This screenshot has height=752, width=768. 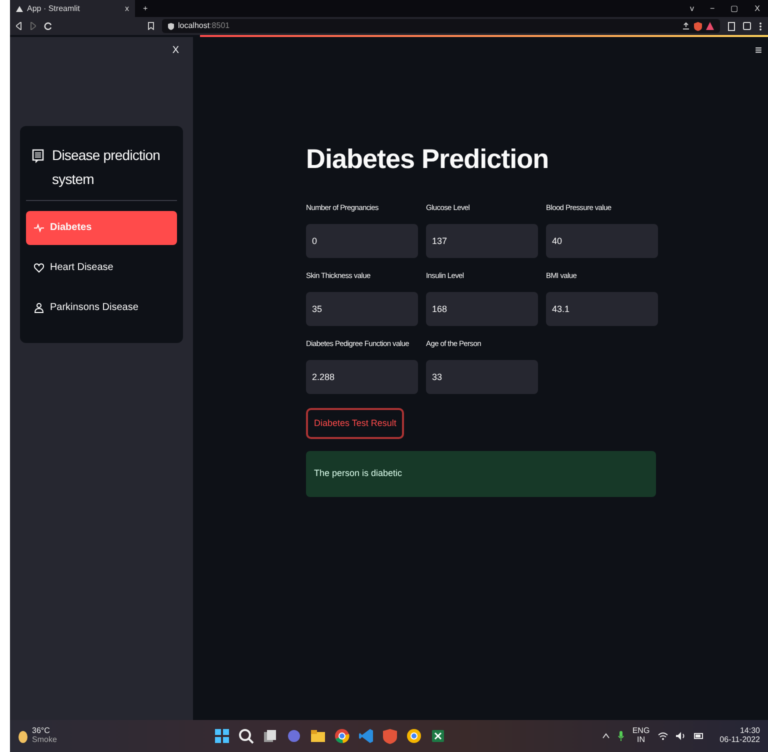 I want to click on language-indicator: ENG IN, so click(x=641, y=736).